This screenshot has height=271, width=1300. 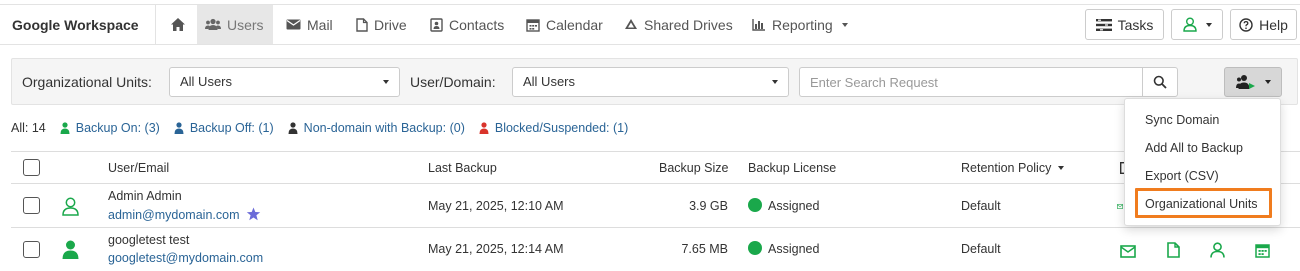 I want to click on nav-shared-drives-label: Shared Drives, so click(x=688, y=24).